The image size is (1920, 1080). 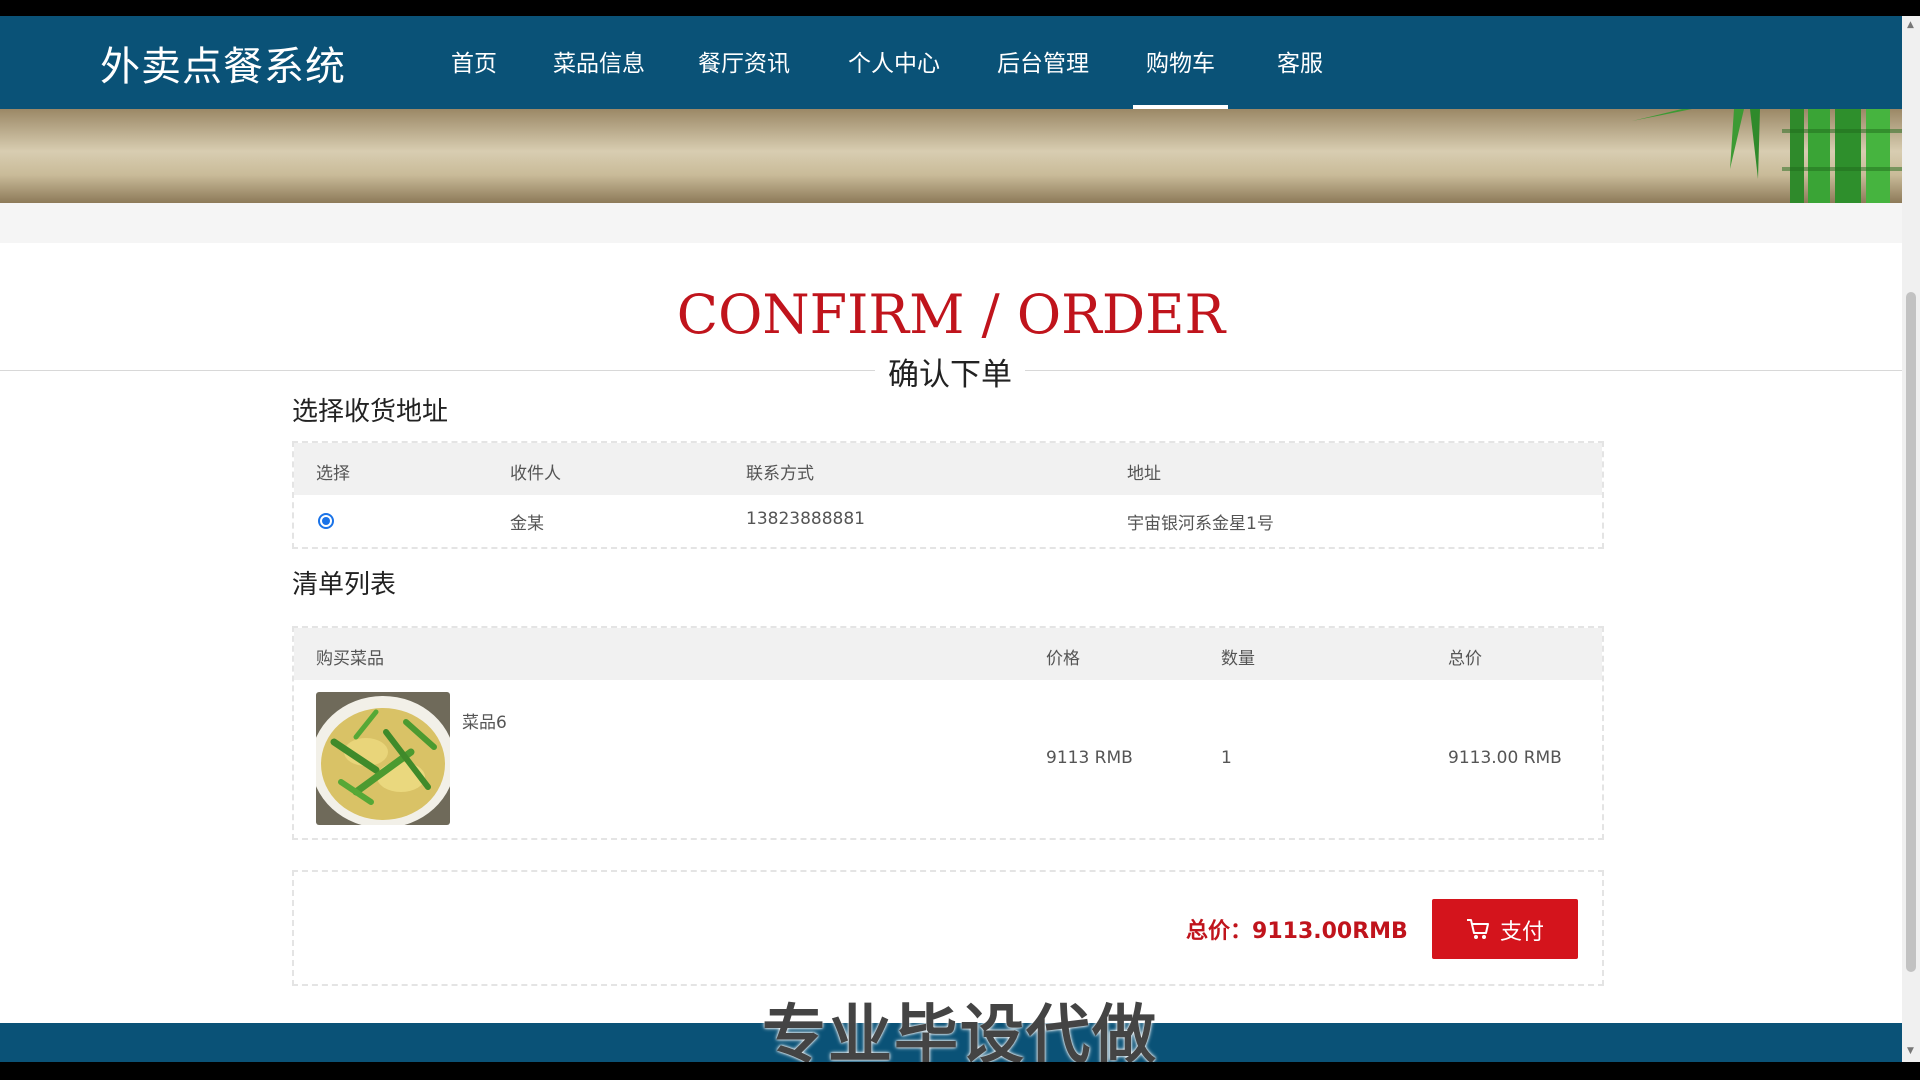 I want to click on column-header: 数量, so click(x=1238, y=659).